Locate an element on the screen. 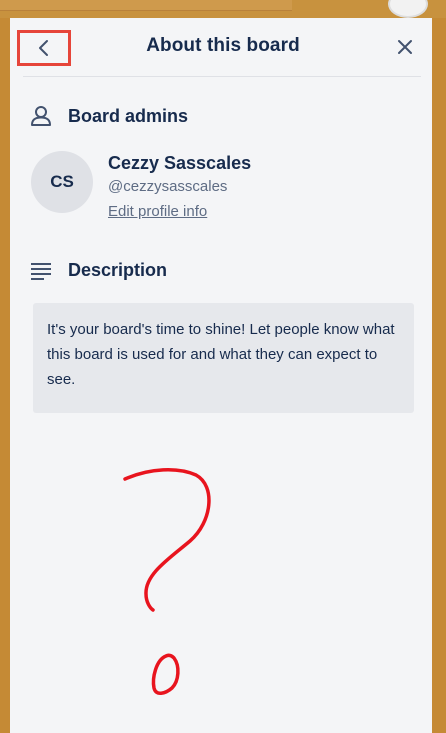 The width and height of the screenshot is (446, 733). member-avatar-edge is located at coordinates (408, 9).